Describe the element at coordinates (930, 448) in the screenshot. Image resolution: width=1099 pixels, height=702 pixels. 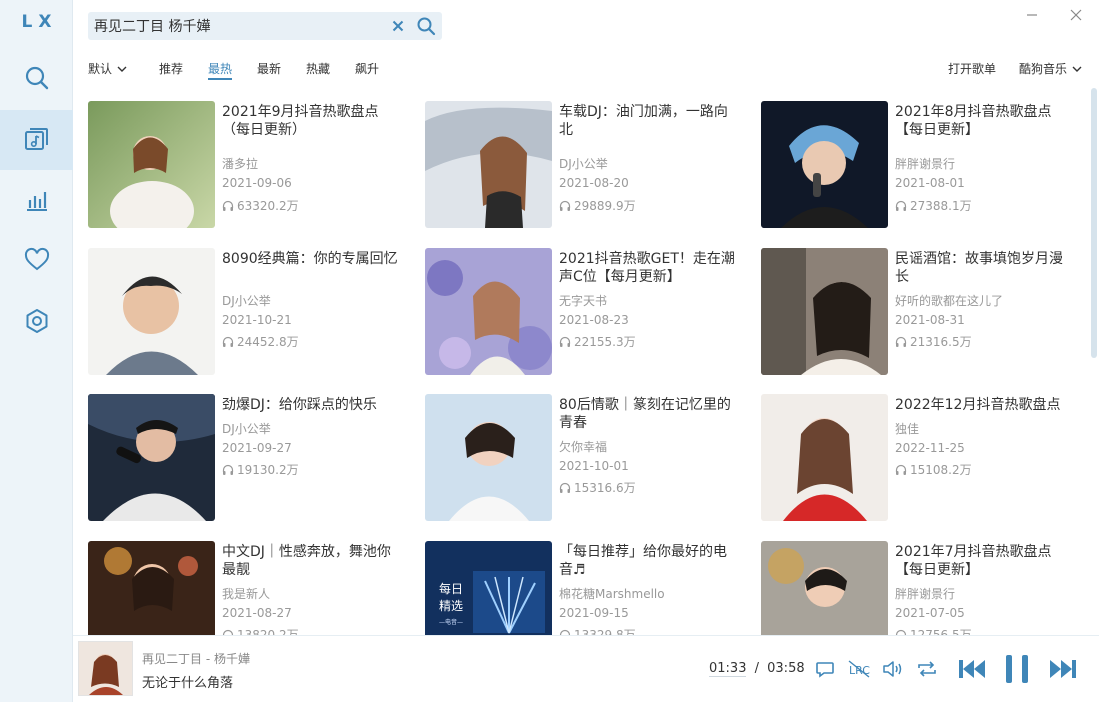
I see `playlist-date: 2022-11-25` at that location.